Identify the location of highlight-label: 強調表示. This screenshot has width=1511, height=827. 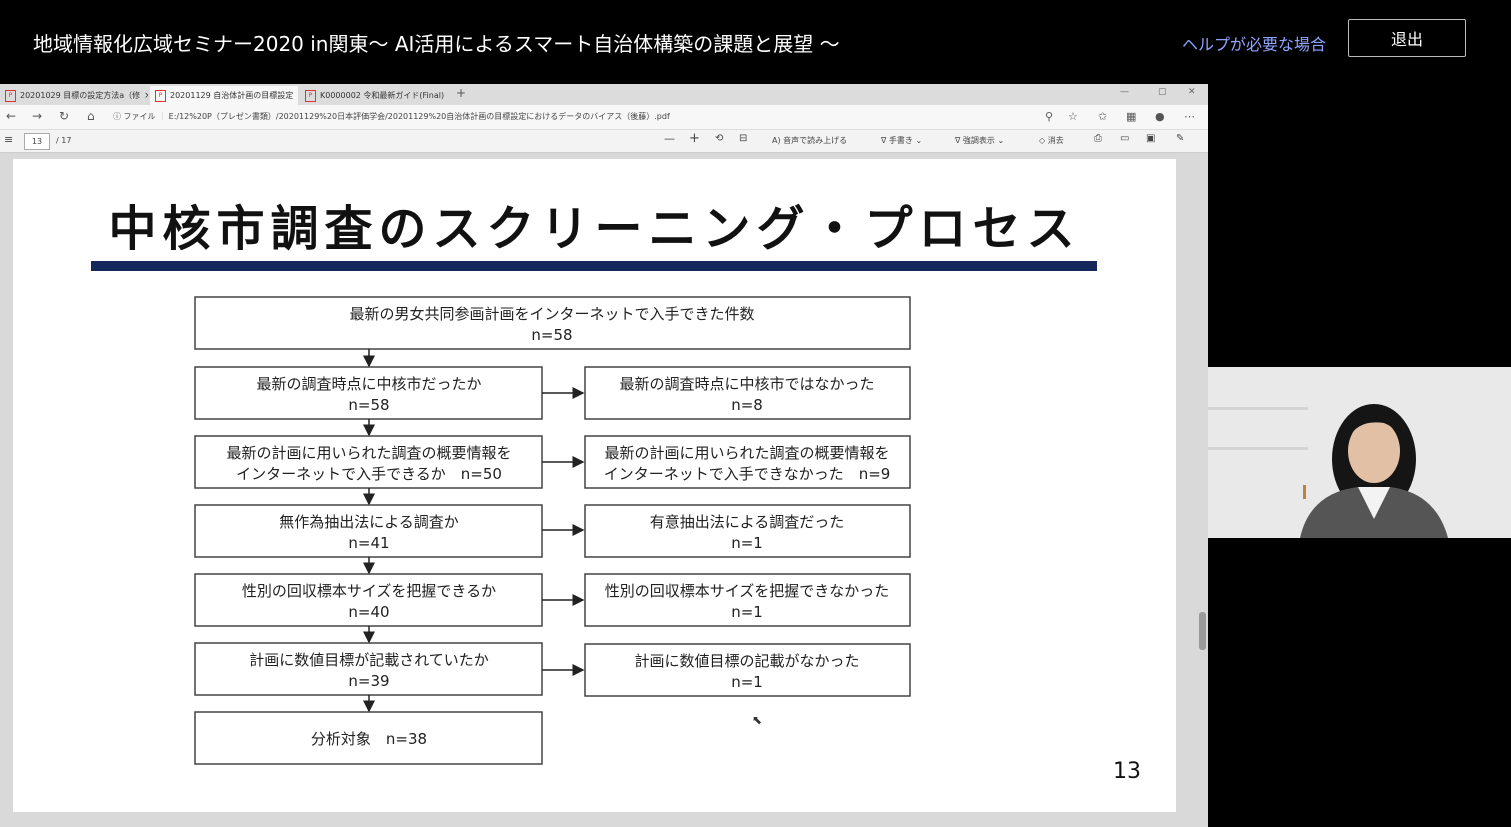
(978, 140).